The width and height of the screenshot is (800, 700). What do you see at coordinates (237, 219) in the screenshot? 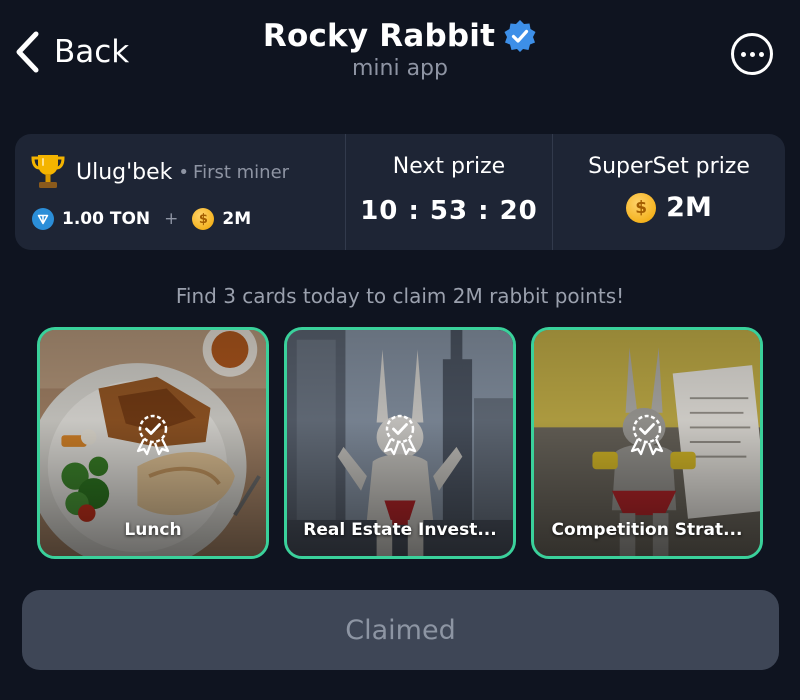
I see `coin-balance: 2M` at bounding box center [237, 219].